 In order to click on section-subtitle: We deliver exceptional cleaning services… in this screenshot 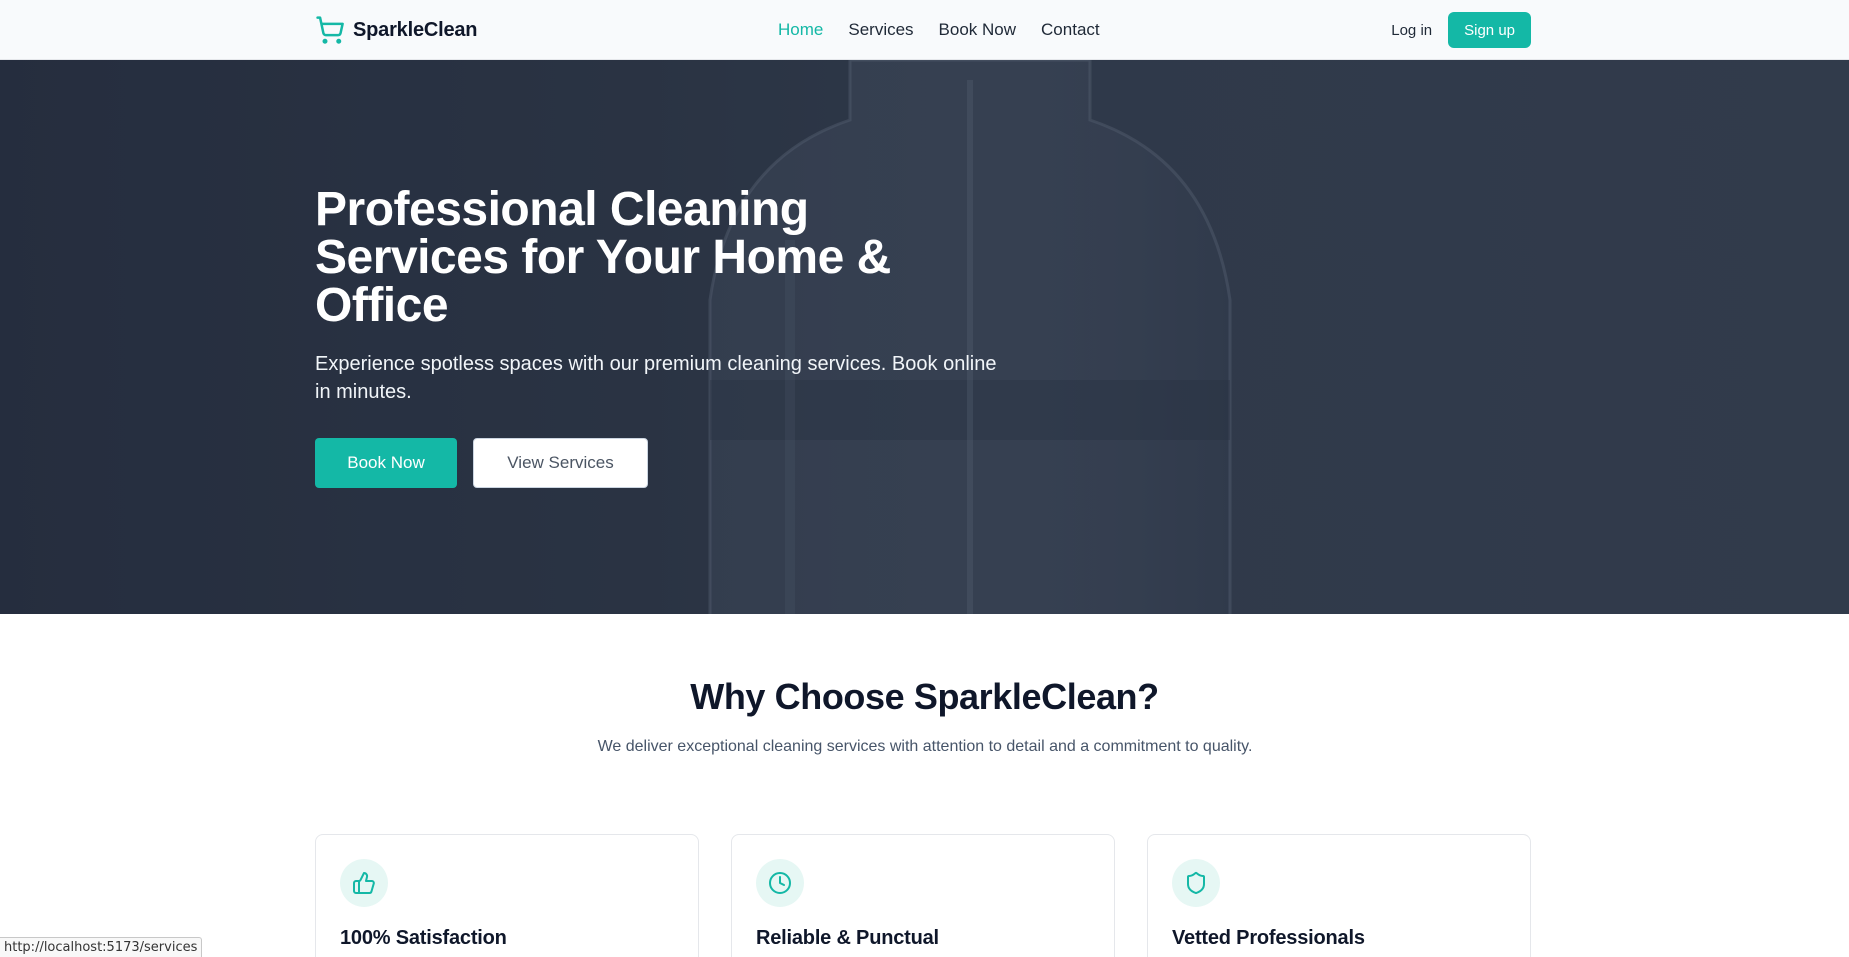, I will do `click(925, 746)`.